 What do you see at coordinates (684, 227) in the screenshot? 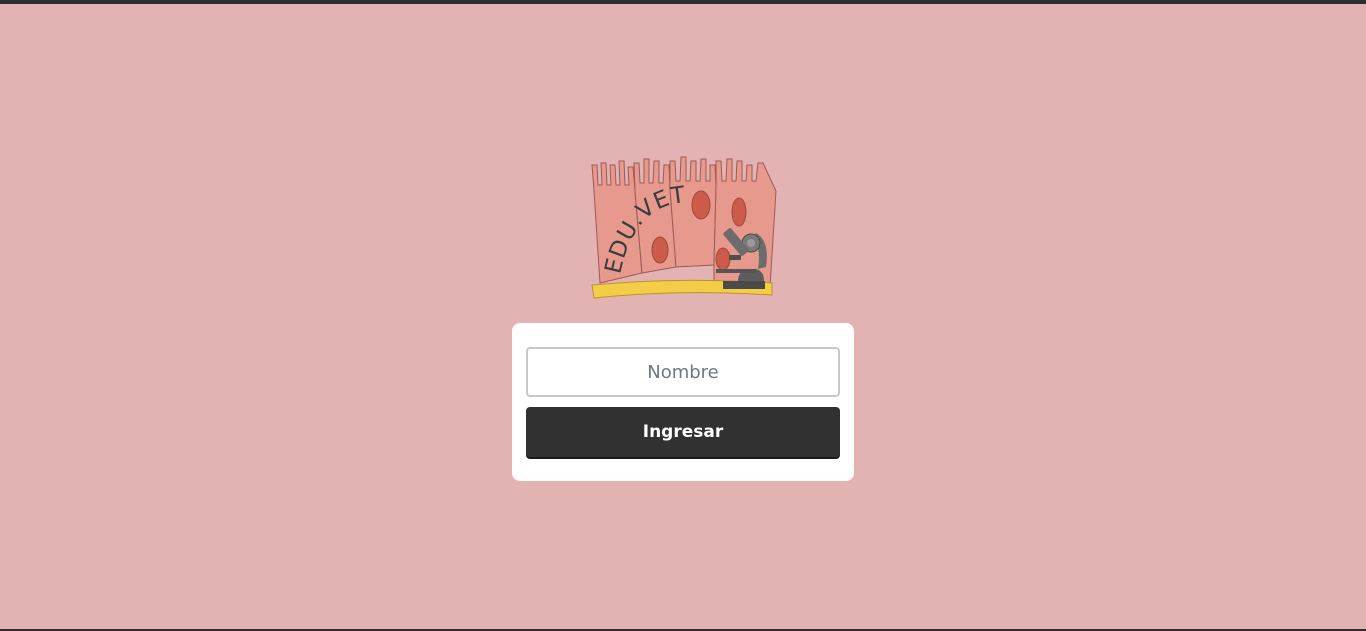
I see `eduvet-logo: EDU.VET` at bounding box center [684, 227].